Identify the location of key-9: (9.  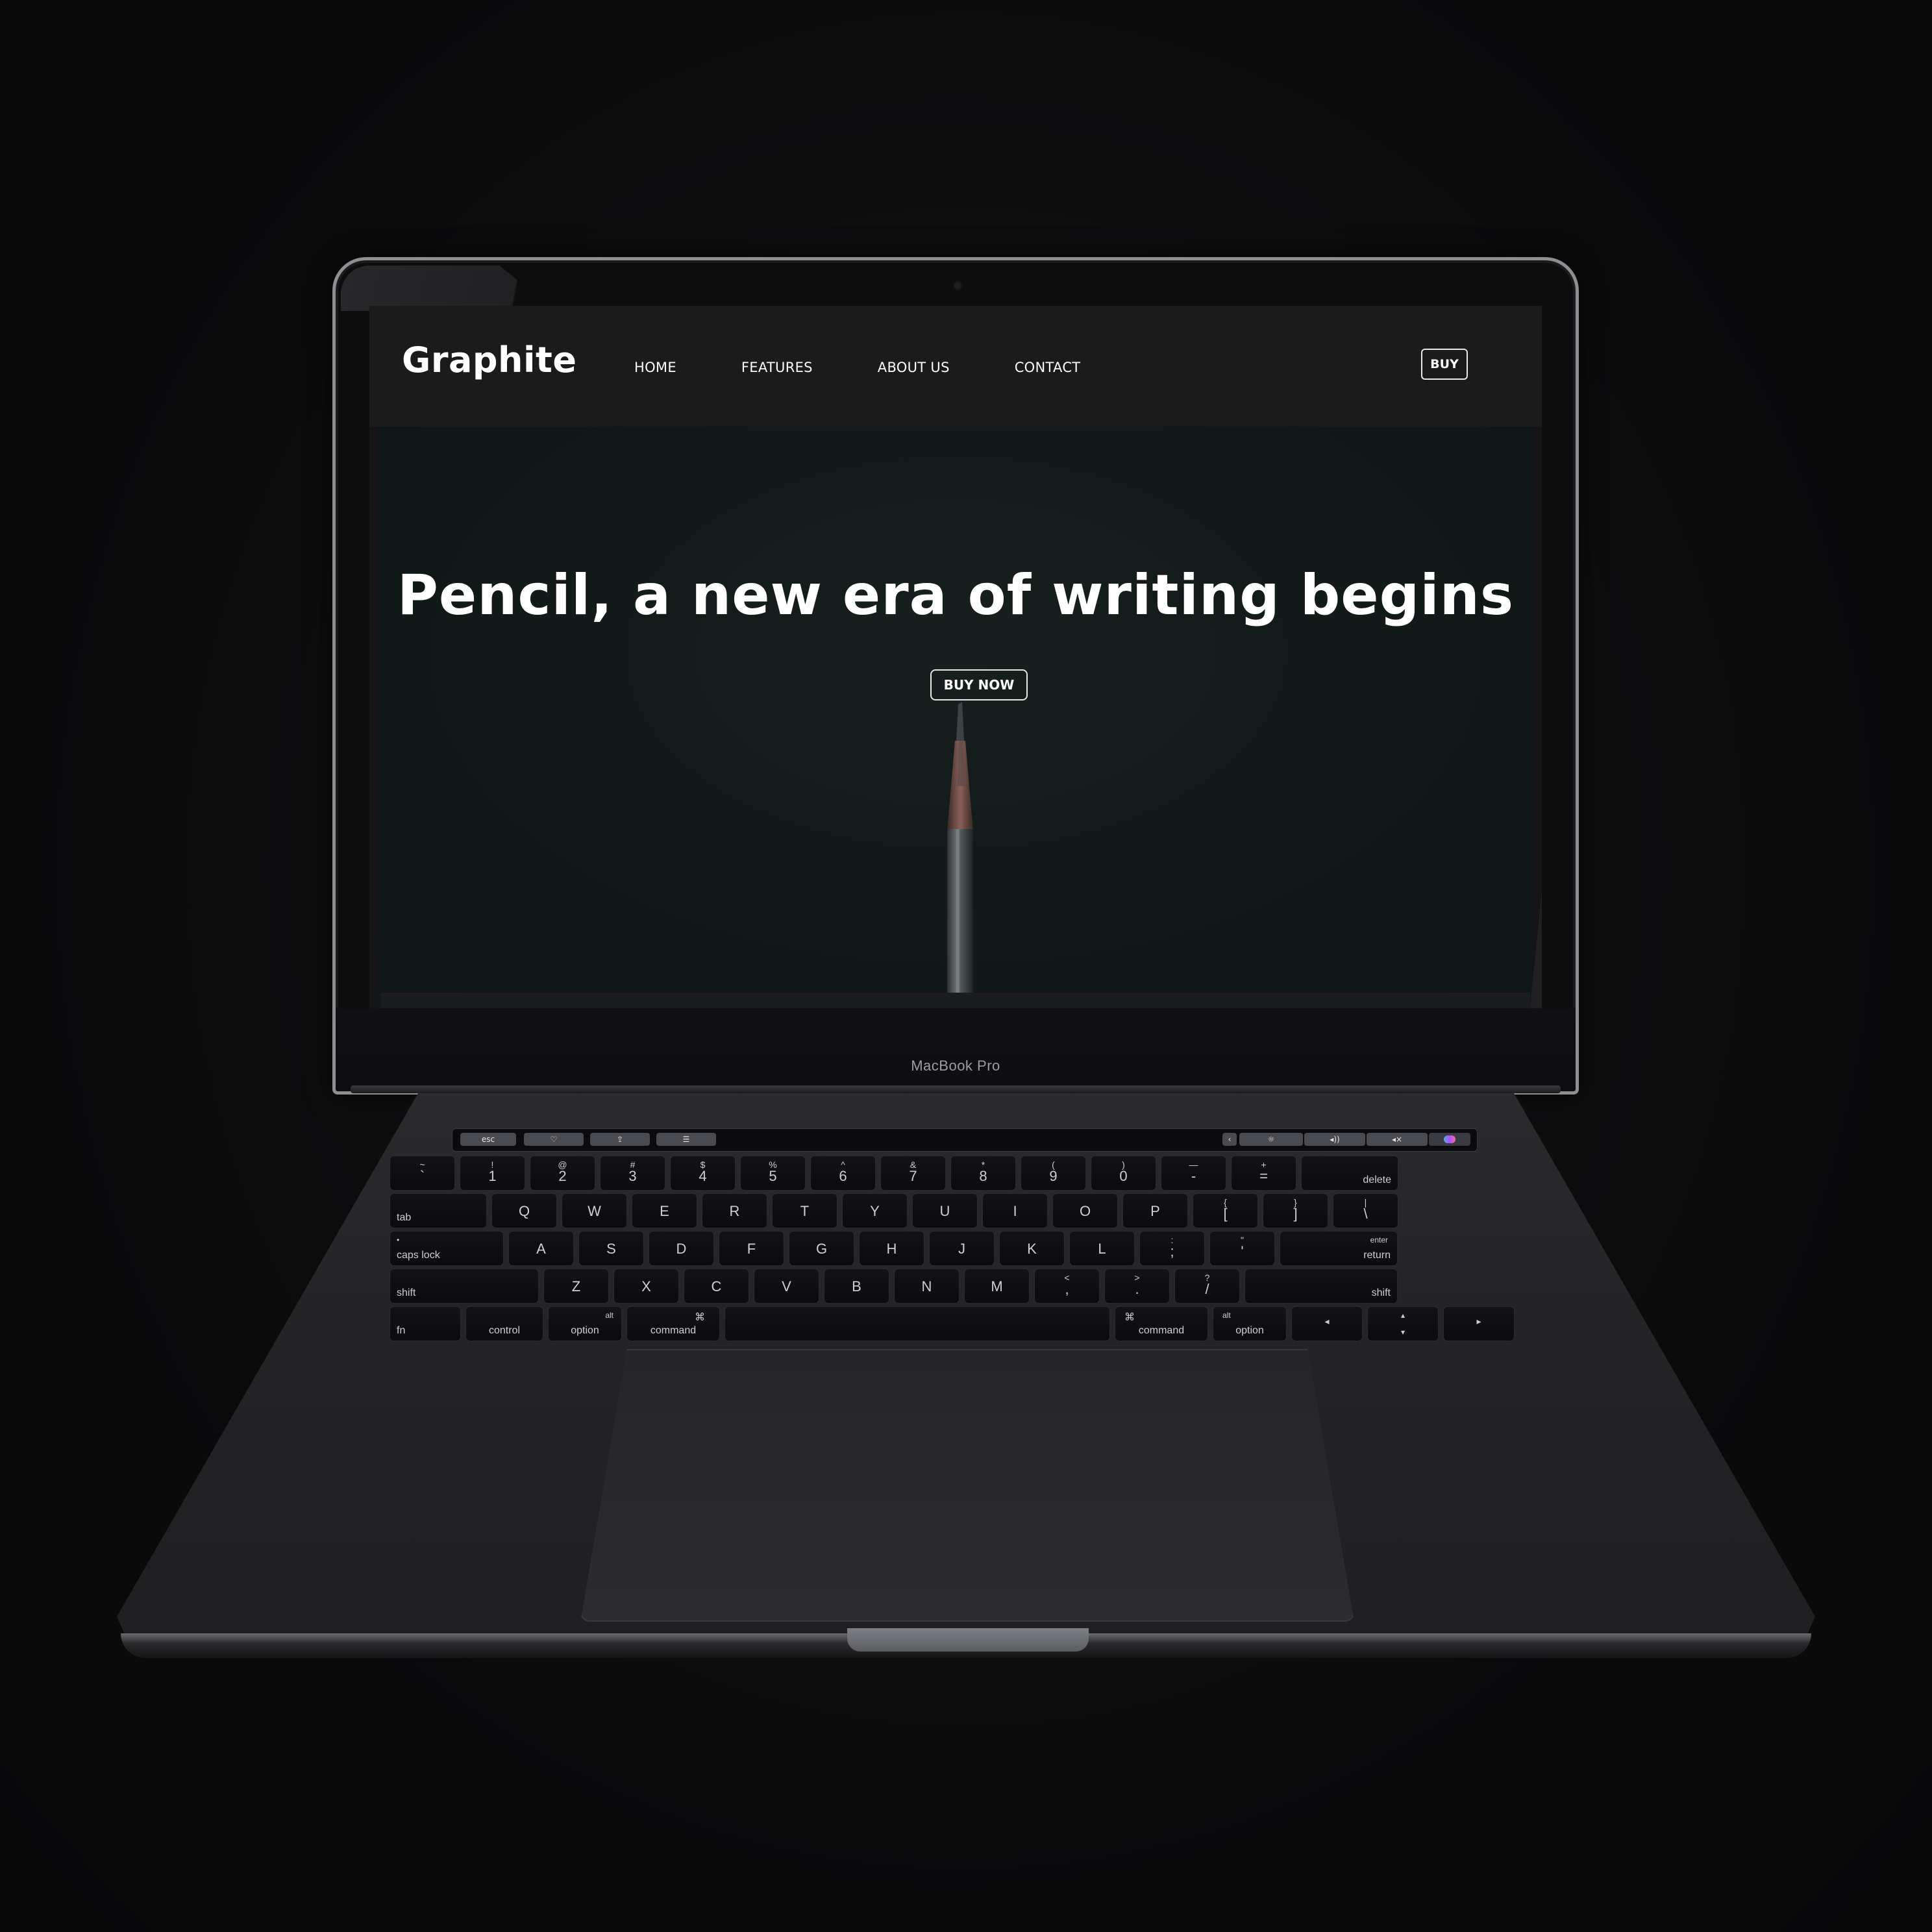
(1053, 1173).